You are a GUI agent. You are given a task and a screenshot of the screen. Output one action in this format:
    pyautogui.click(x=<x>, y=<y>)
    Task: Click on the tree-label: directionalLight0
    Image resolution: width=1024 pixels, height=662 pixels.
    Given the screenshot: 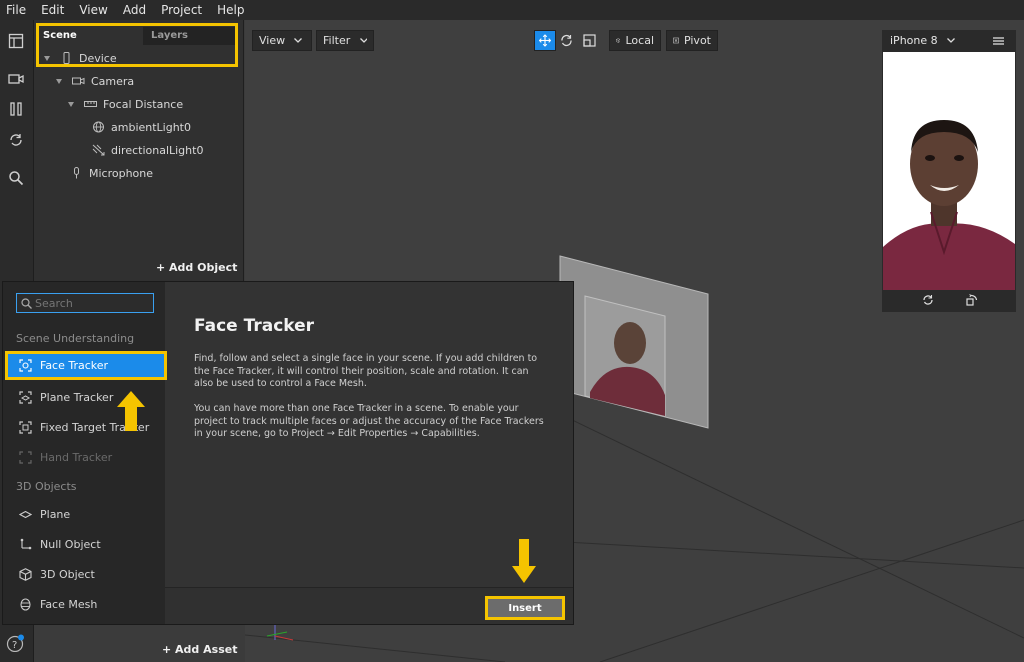 What is the action you would take?
    pyautogui.click(x=157, y=150)
    